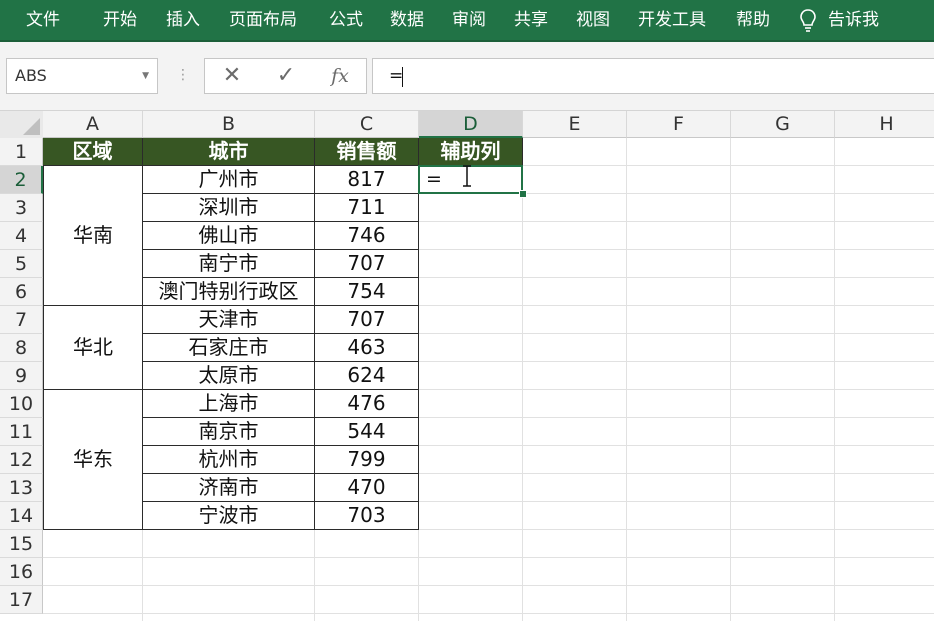  What do you see at coordinates (93, 152) in the screenshot?
I see `header-cell-region: 区域` at bounding box center [93, 152].